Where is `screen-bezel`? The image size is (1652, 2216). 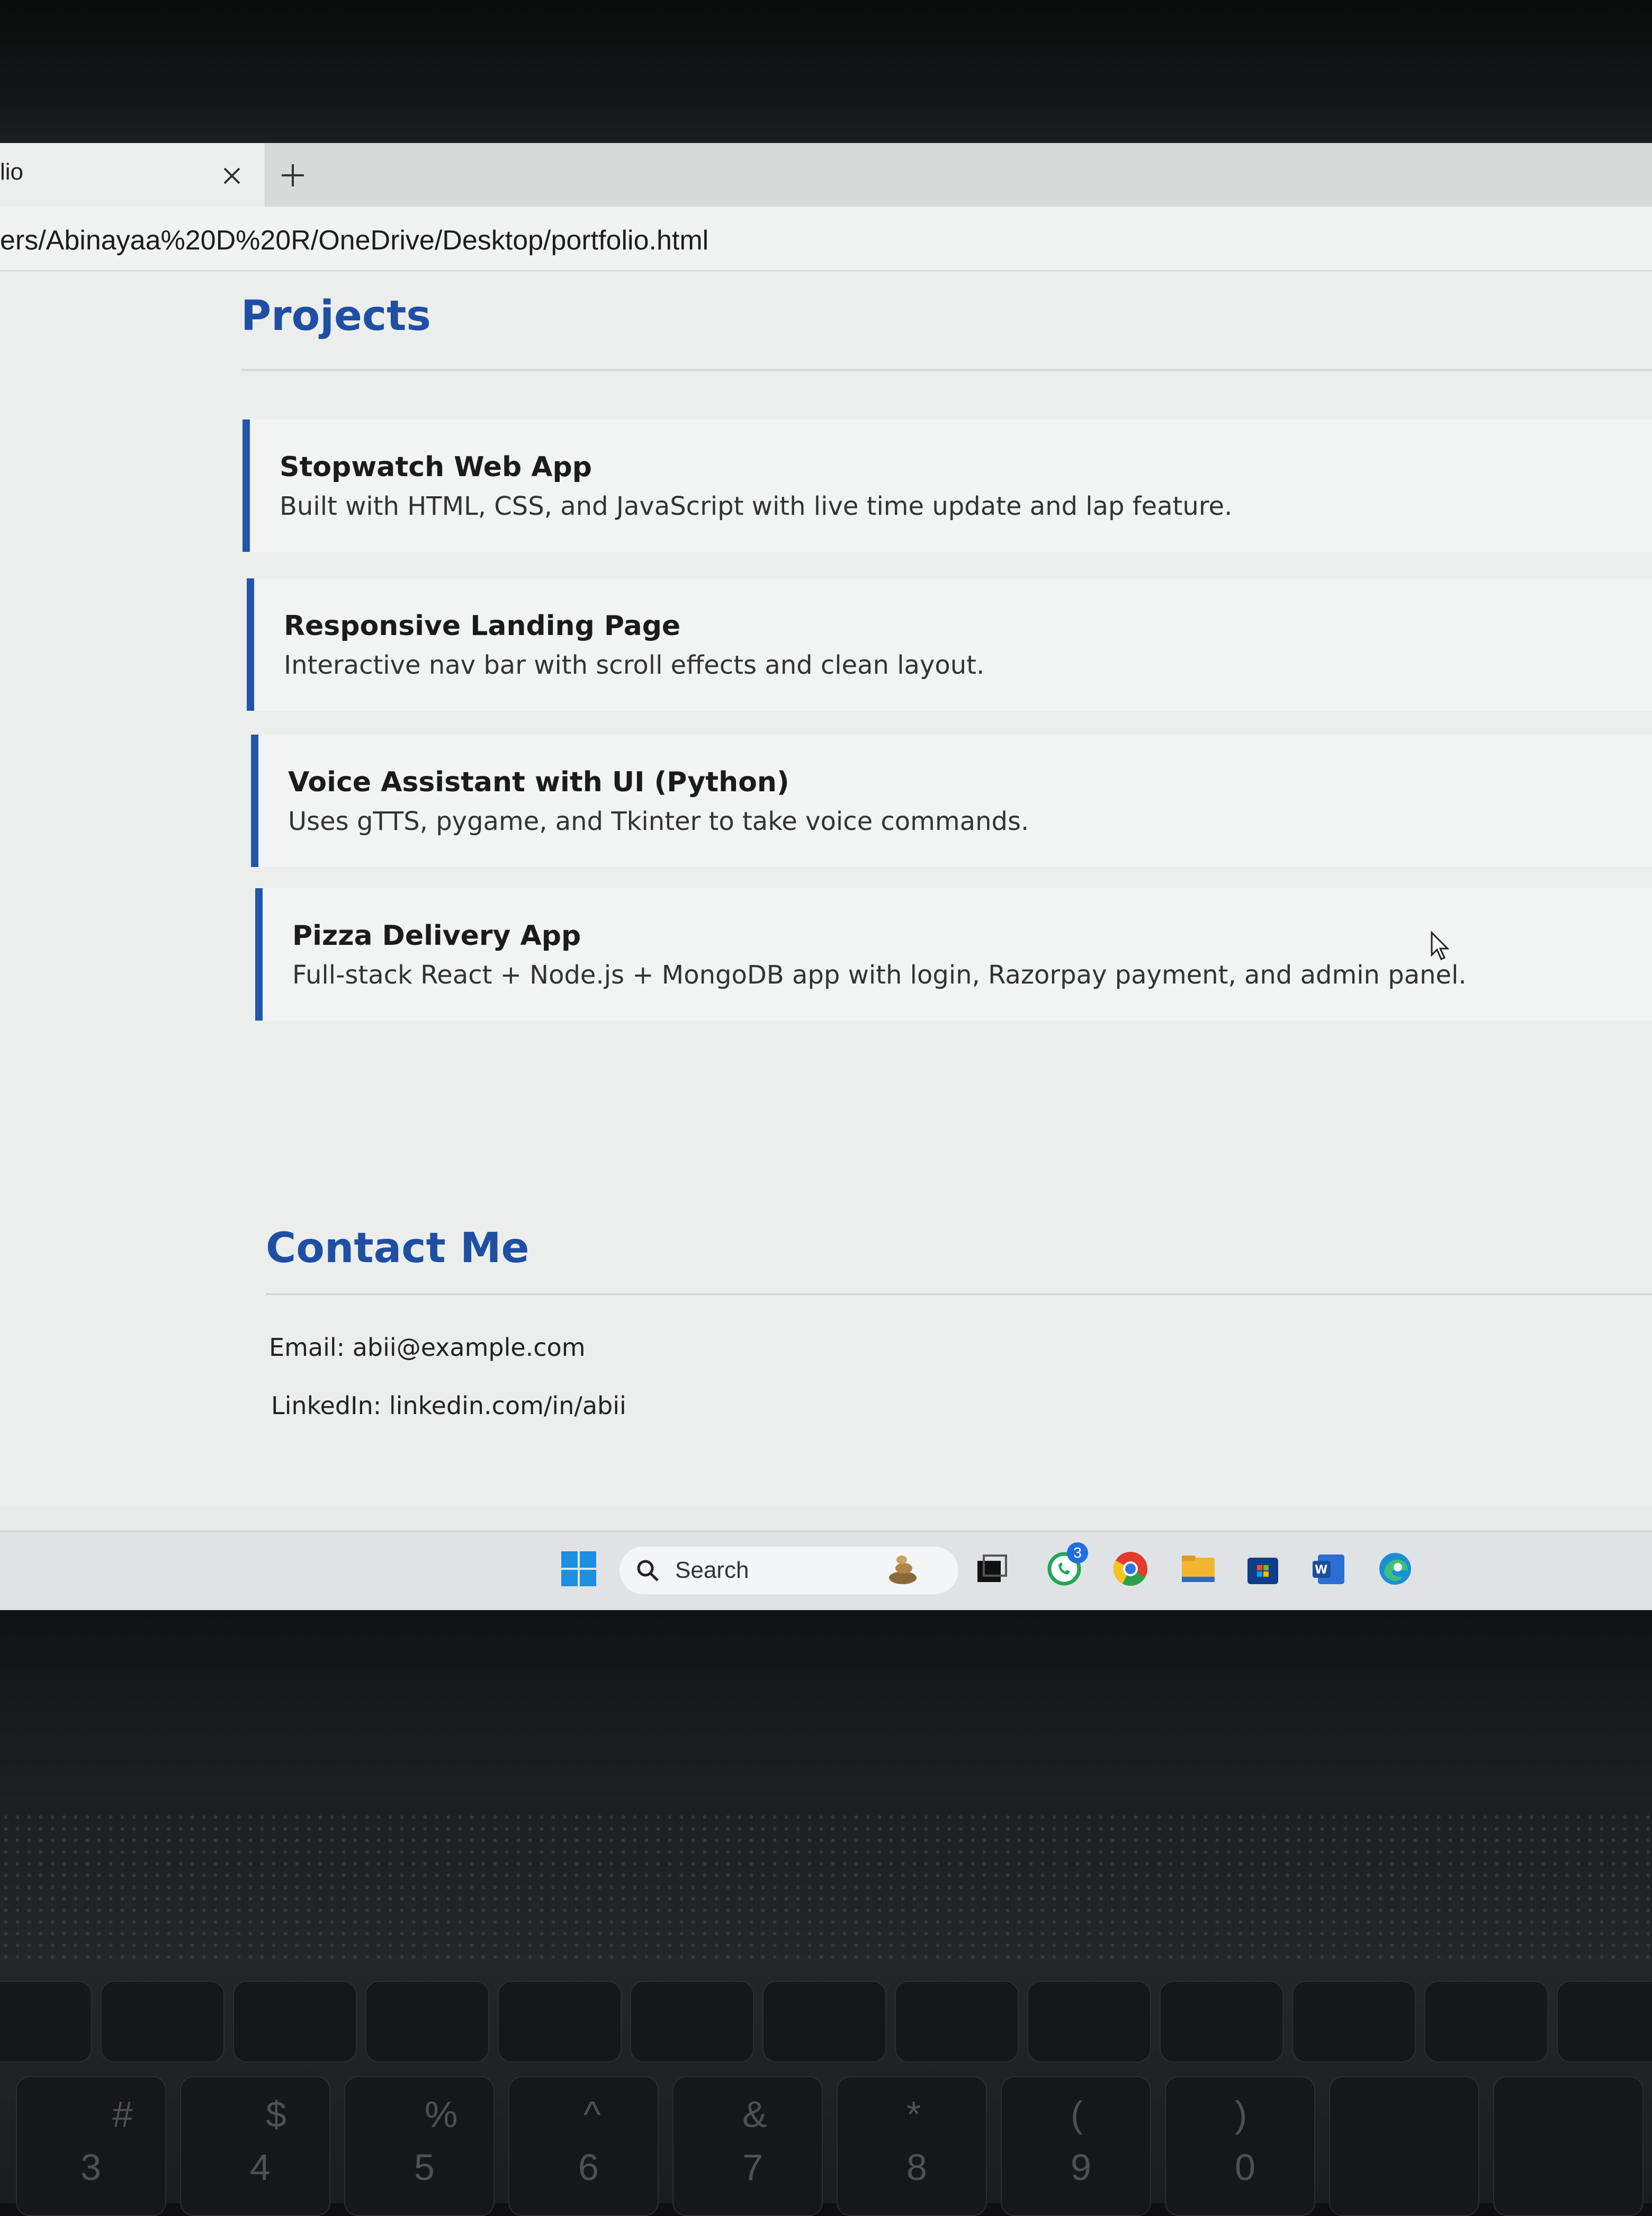
screen-bezel is located at coordinates (826, 71).